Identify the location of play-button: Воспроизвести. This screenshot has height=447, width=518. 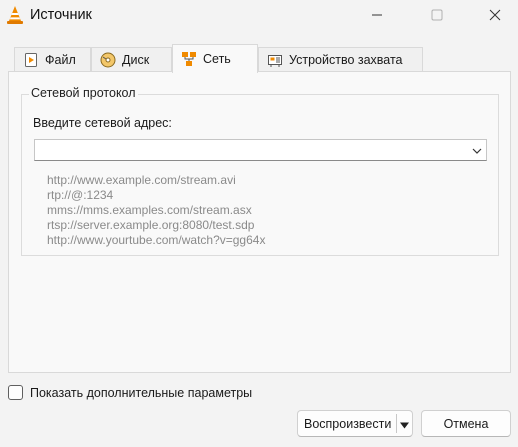
(355, 423).